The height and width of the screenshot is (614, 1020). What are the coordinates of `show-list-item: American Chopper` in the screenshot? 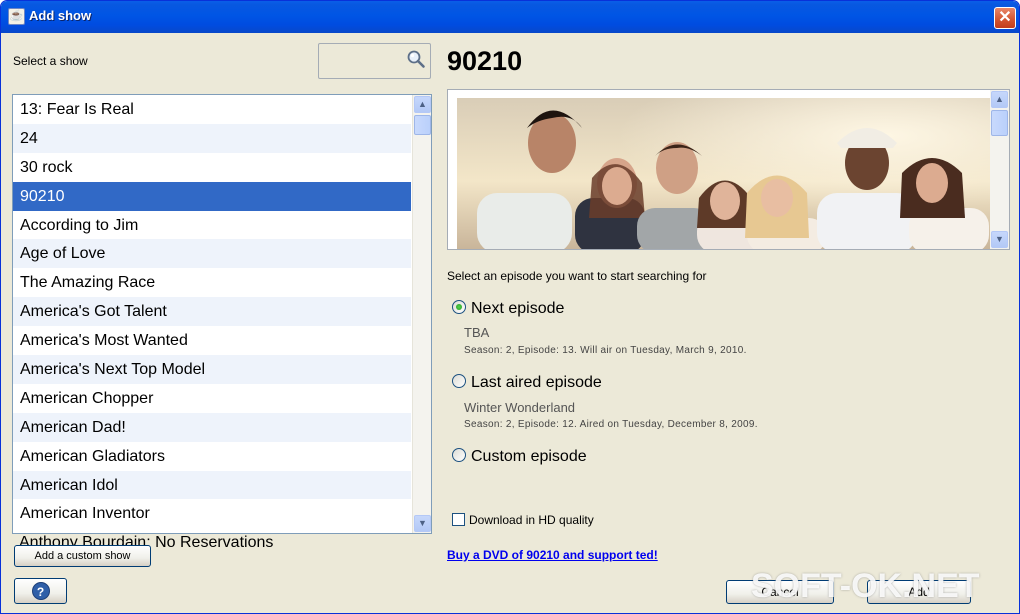 It's located at (212, 398).